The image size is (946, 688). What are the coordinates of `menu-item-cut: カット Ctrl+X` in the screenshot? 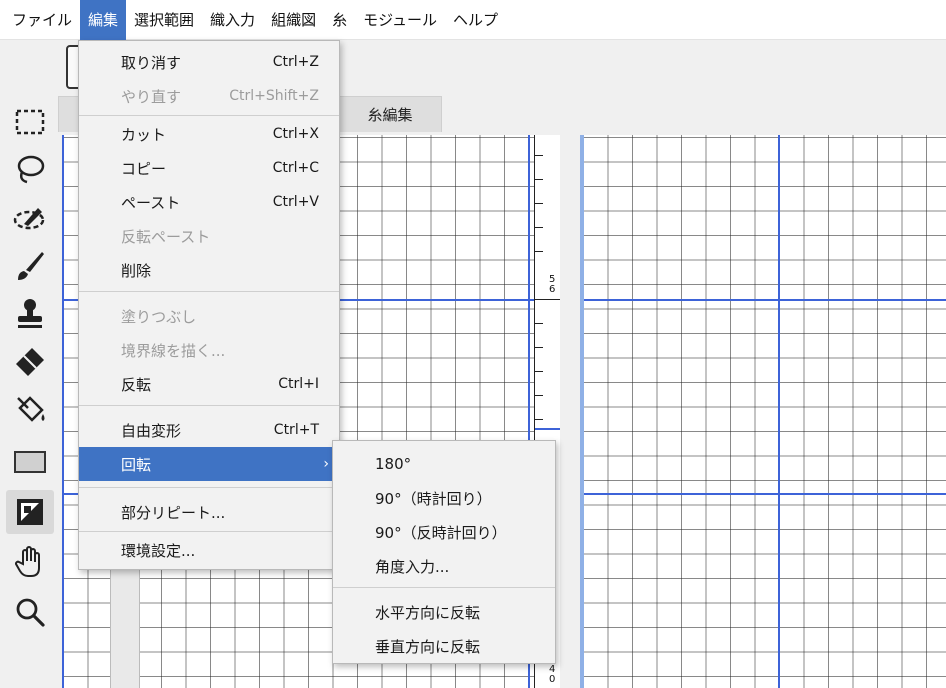 It's located at (209, 134).